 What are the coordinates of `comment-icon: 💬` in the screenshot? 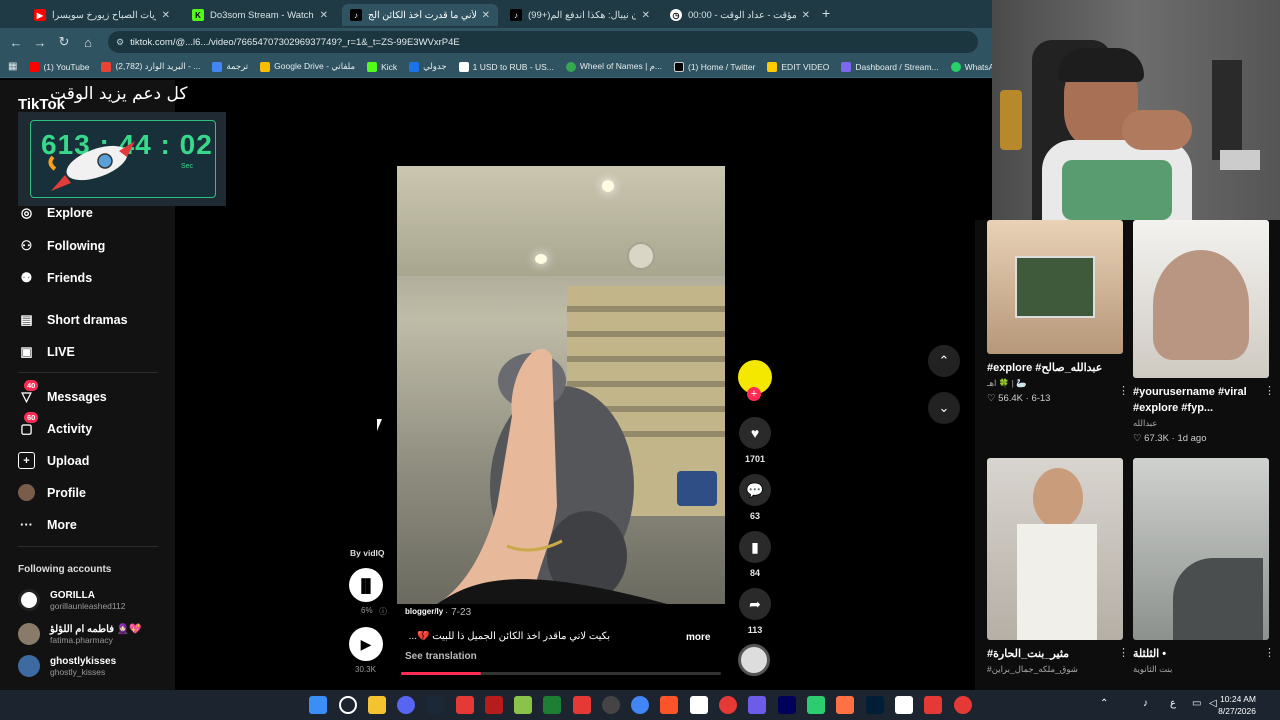 It's located at (755, 490).